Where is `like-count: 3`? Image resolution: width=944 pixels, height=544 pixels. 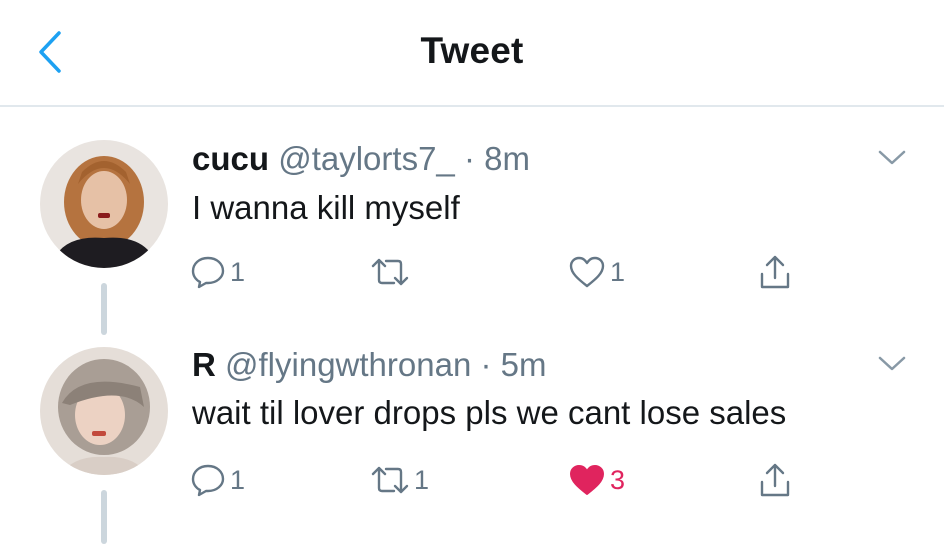 like-count: 3 is located at coordinates (618, 479).